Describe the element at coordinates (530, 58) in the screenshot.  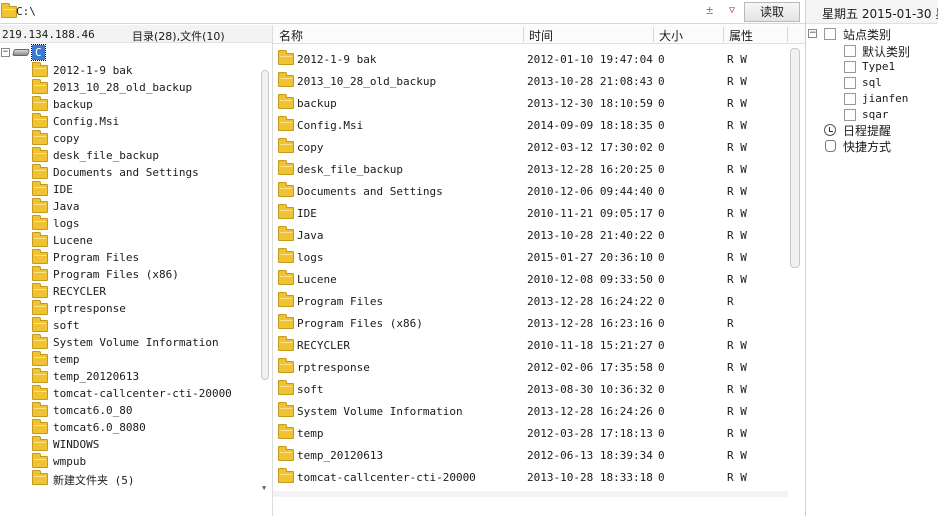
I see `table-row: 2012-1-9 bak 2012-01-10 19:47:04 0 R W` at that location.